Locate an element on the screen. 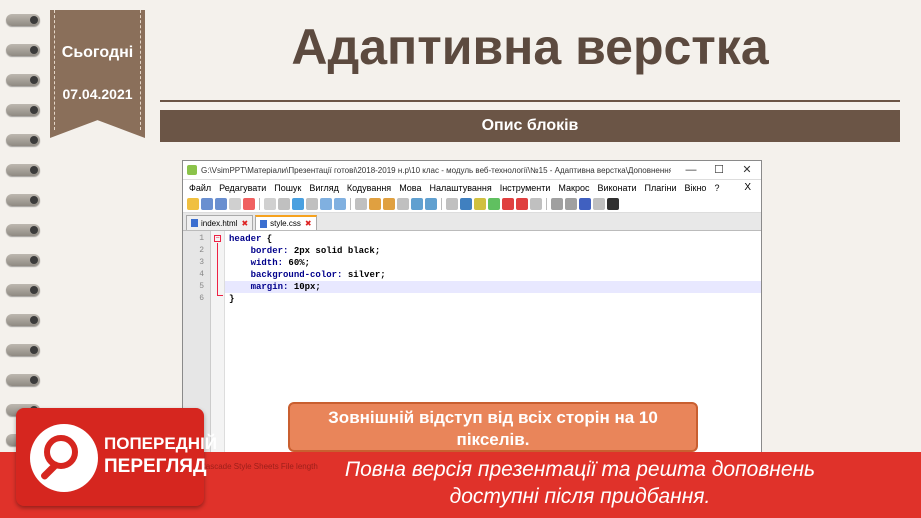 The image size is (921, 518). menu-settings: Налаштування is located at coordinates (460, 188).